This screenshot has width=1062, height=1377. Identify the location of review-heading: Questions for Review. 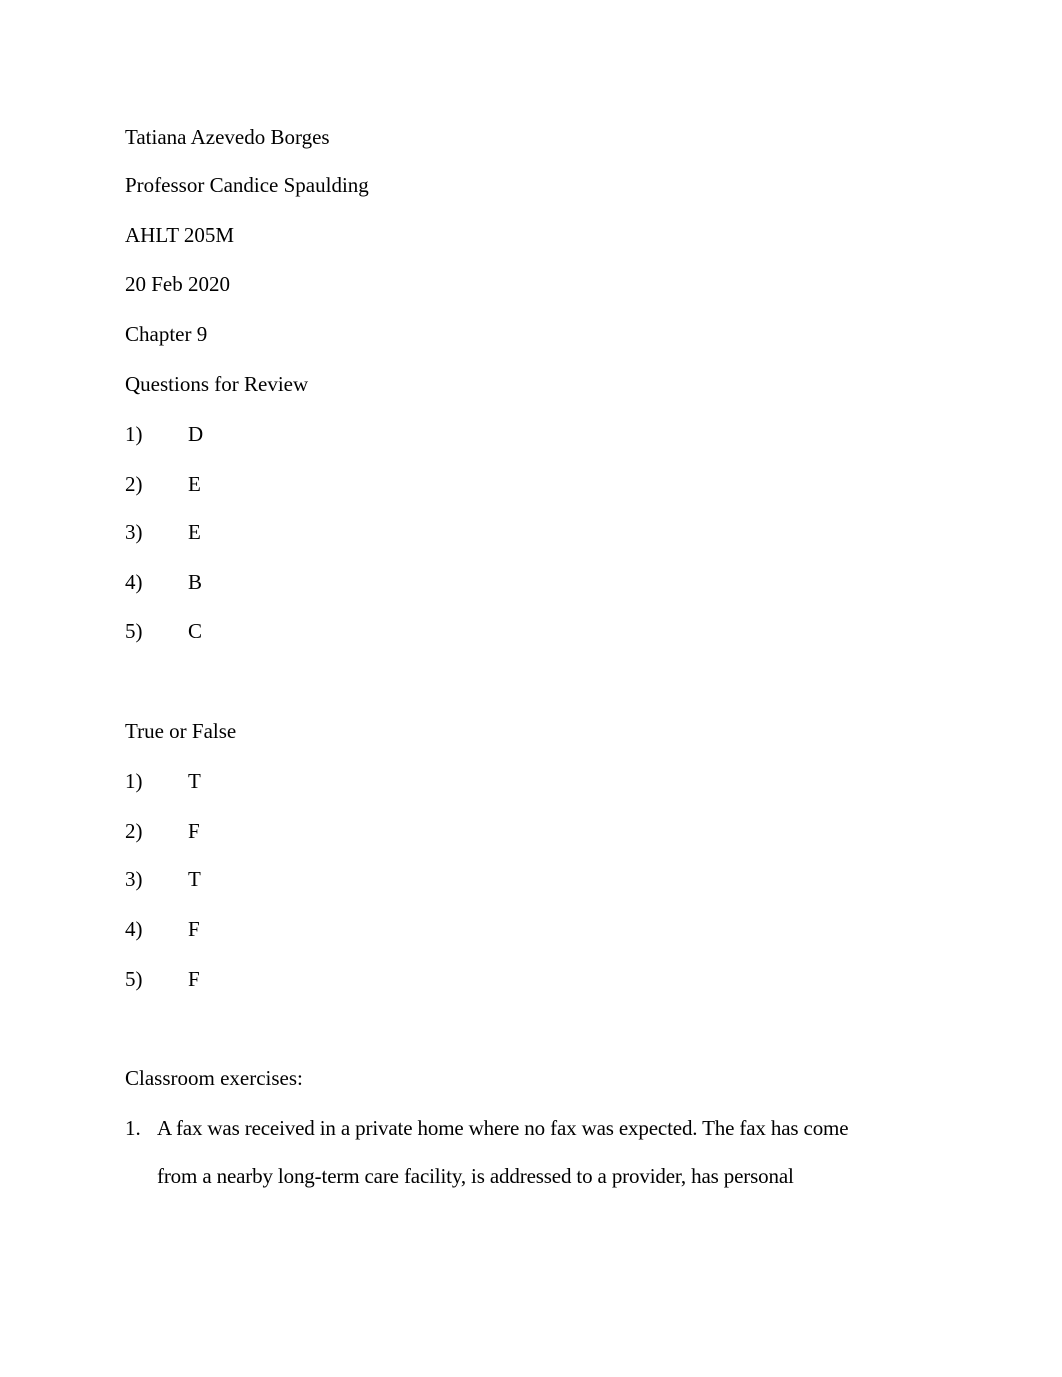
(217, 384).